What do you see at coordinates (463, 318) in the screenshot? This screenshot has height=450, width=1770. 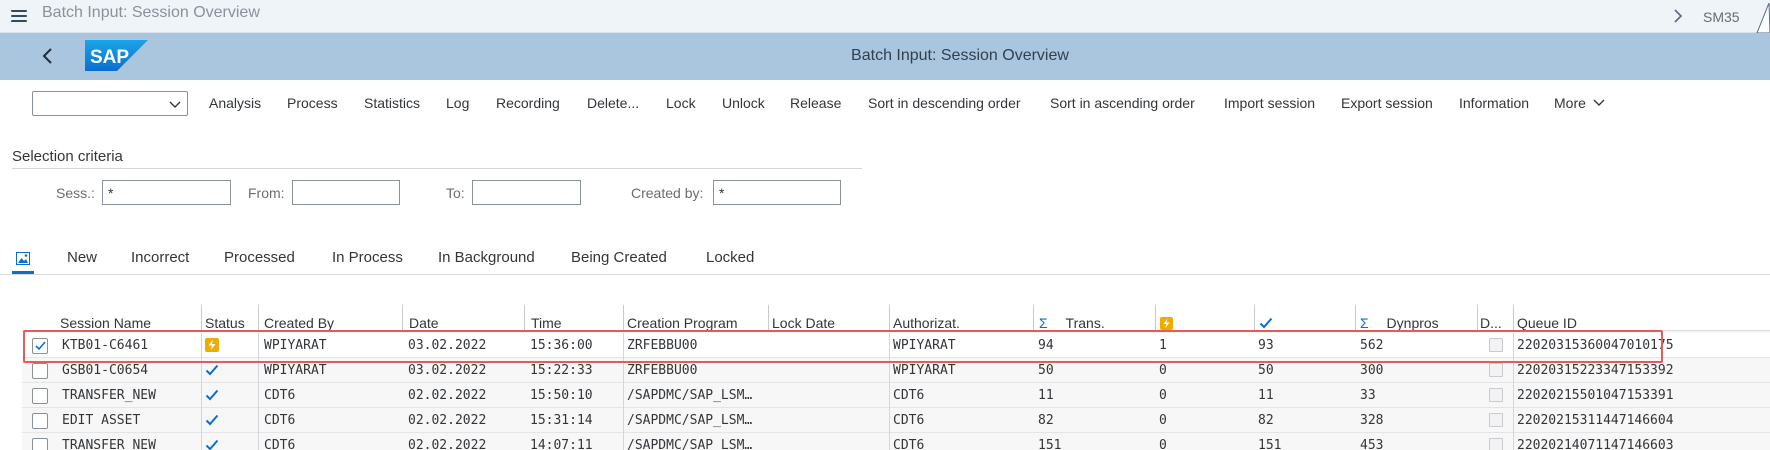 I see `header-date: Date` at bounding box center [463, 318].